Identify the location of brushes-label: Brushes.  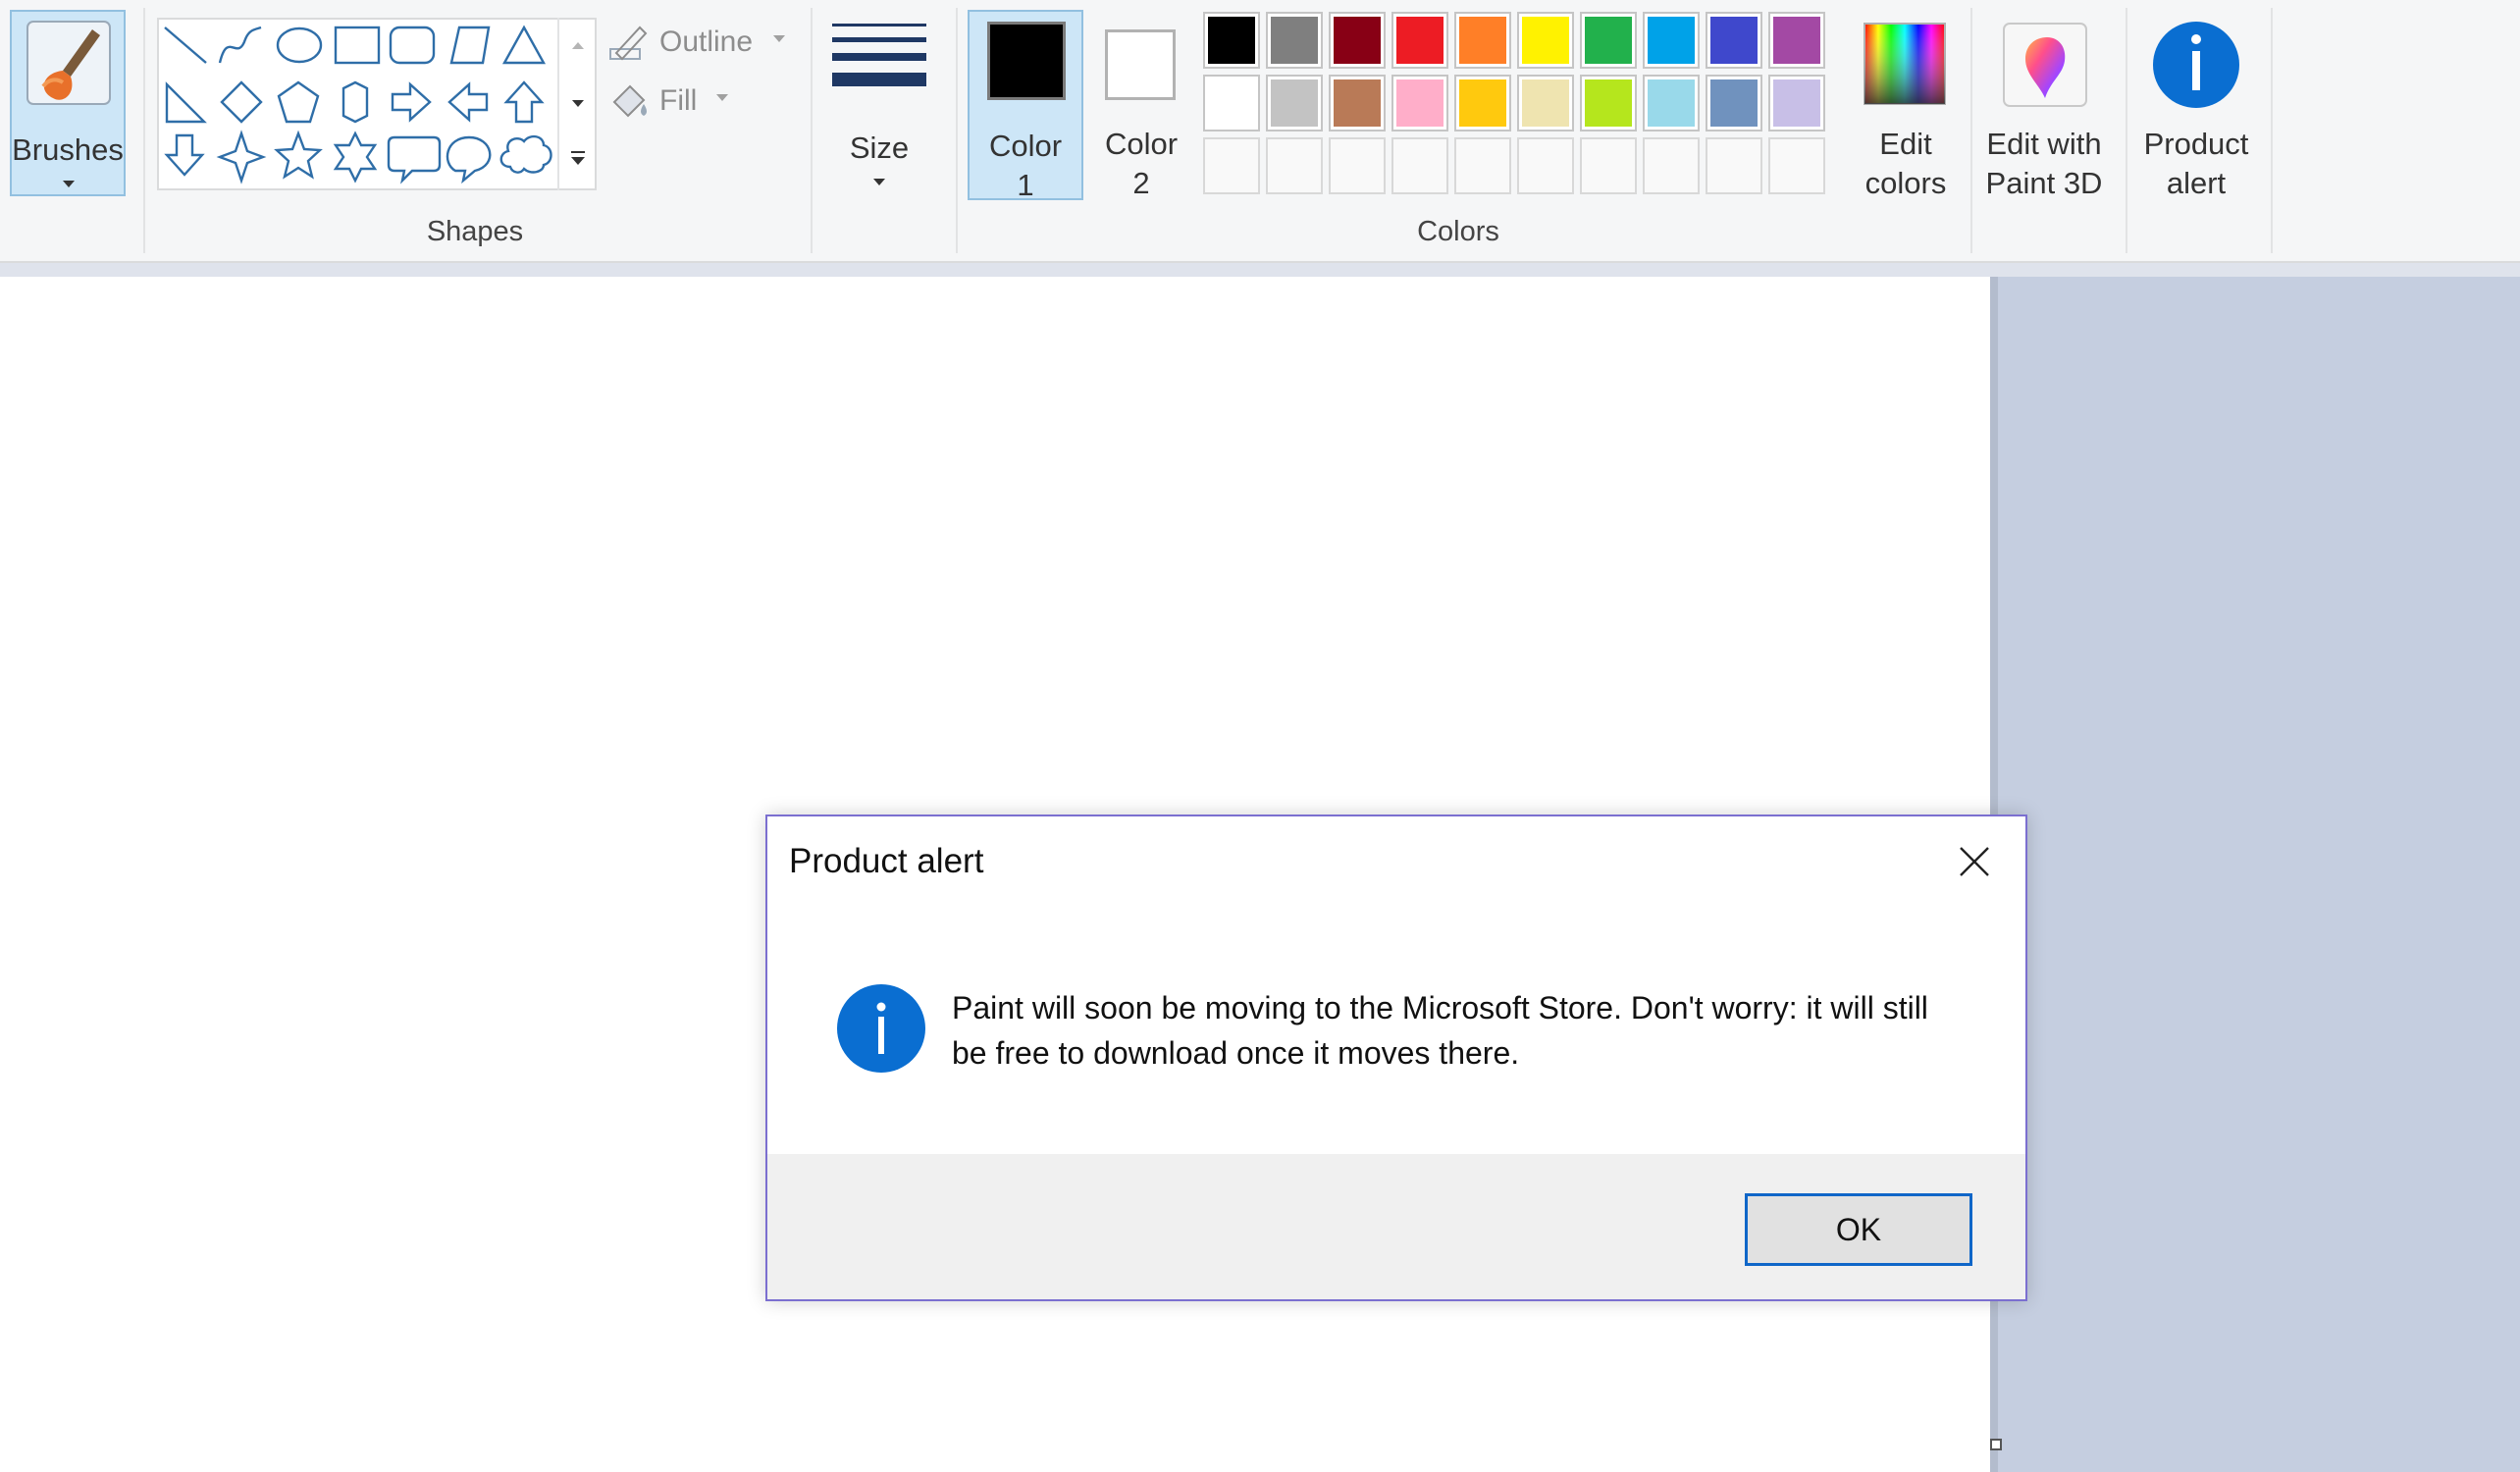
(68, 149).